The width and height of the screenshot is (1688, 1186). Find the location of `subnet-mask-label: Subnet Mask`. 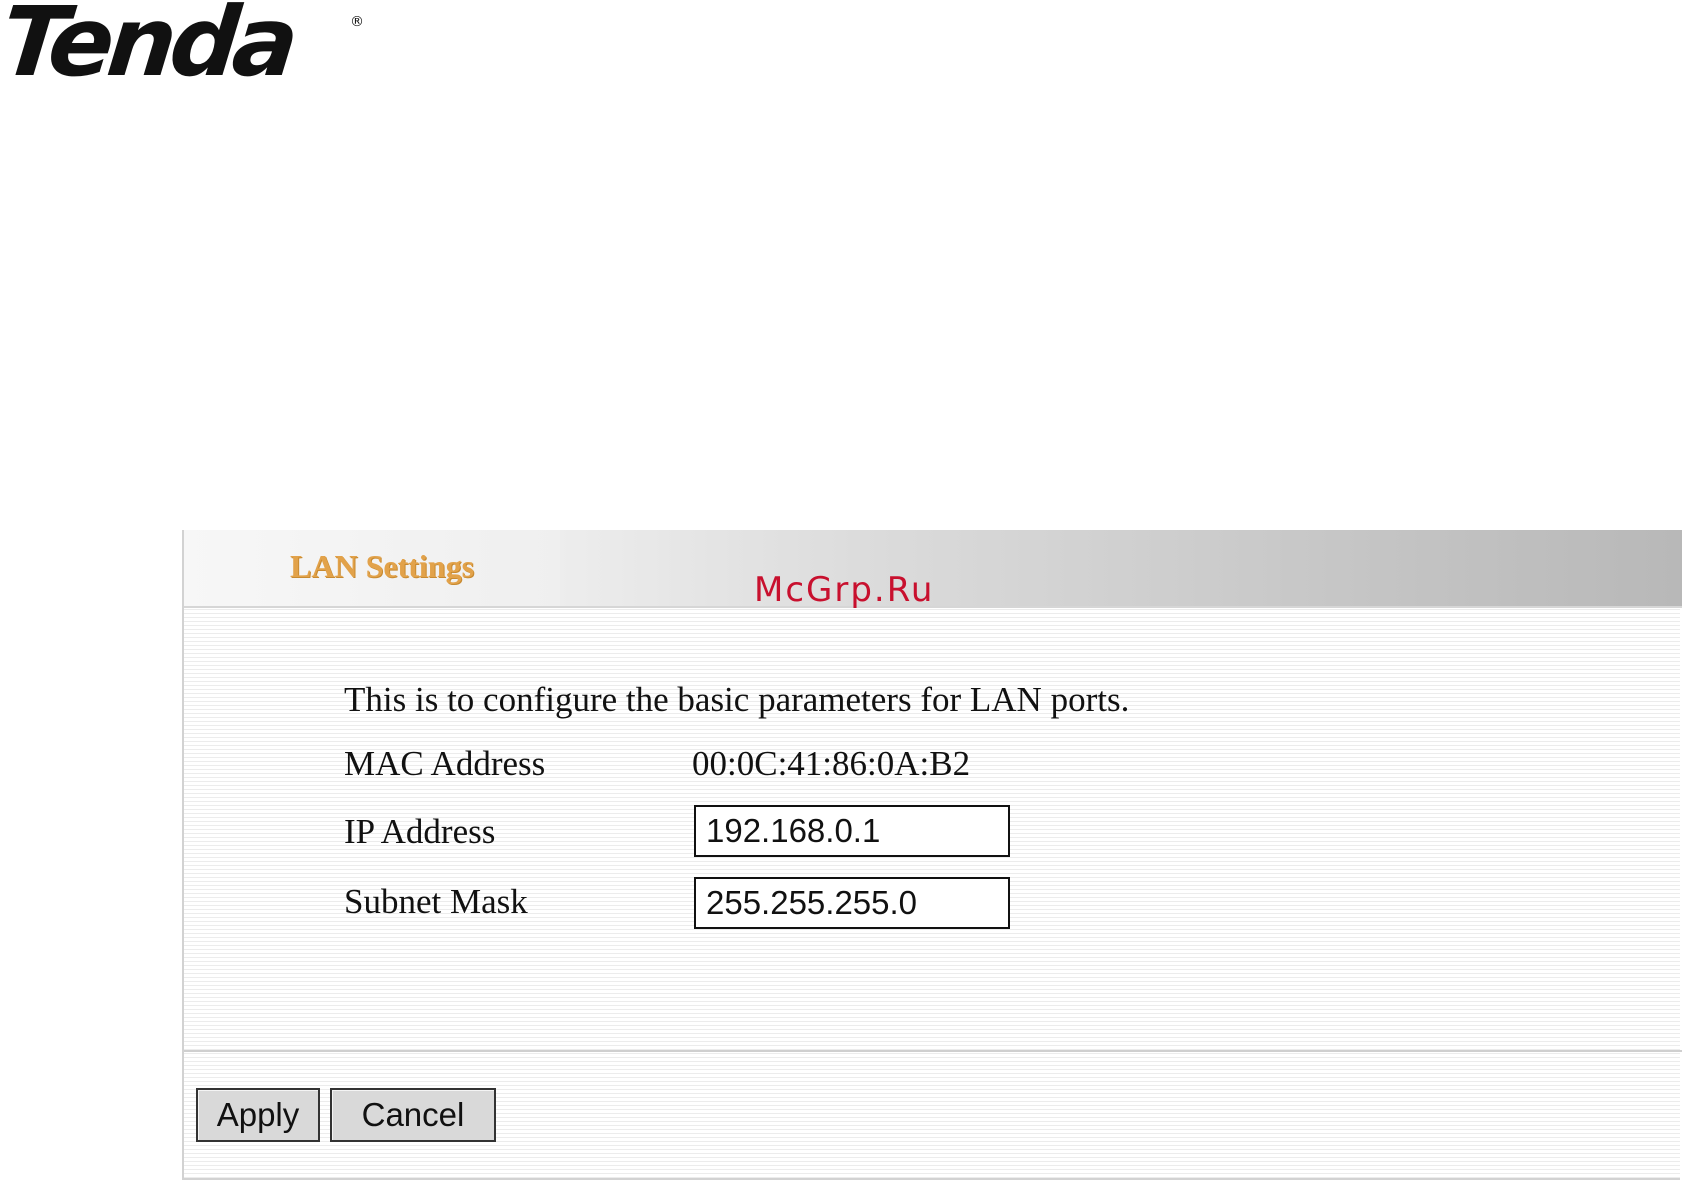

subnet-mask-label: Subnet Mask is located at coordinates (436, 901).